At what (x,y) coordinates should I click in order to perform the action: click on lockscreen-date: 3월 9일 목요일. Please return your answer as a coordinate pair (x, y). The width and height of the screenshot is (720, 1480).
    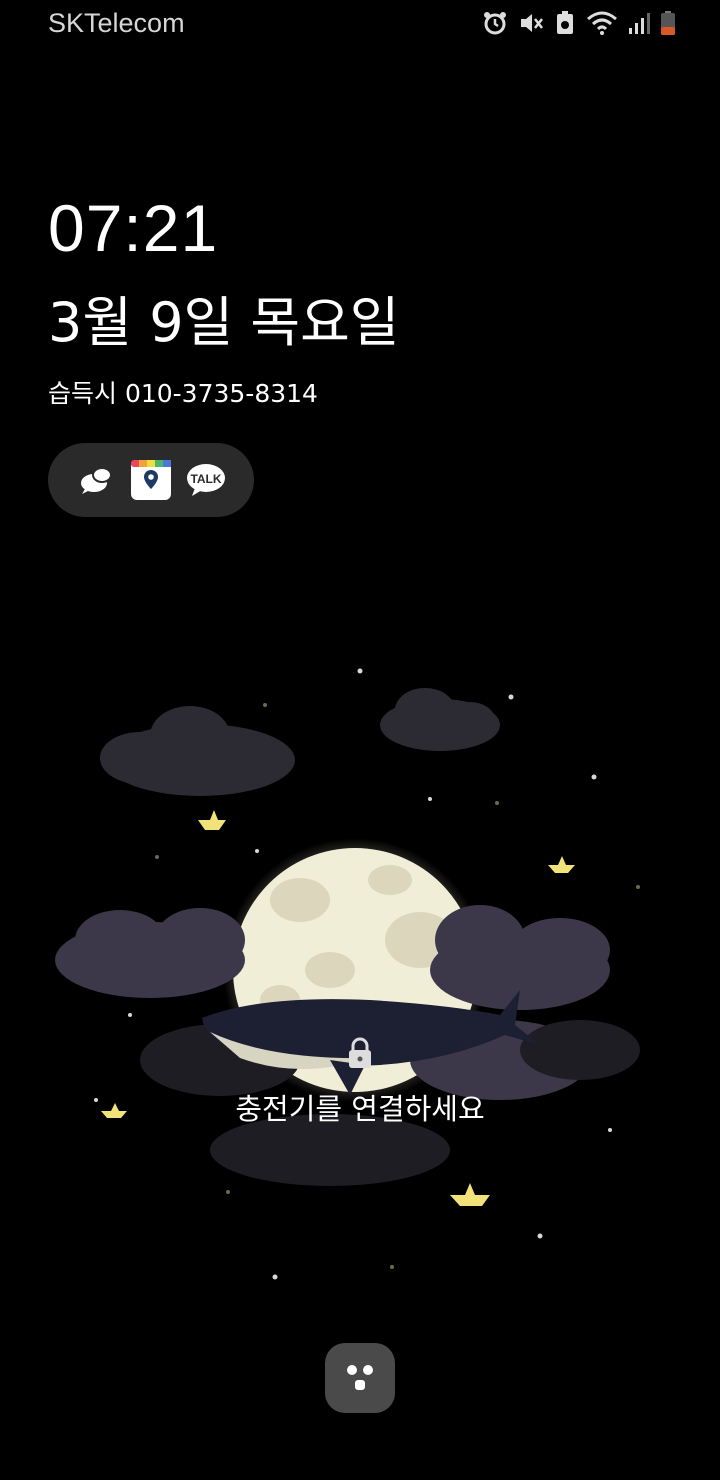
    Looking at the image, I should click on (224, 322).